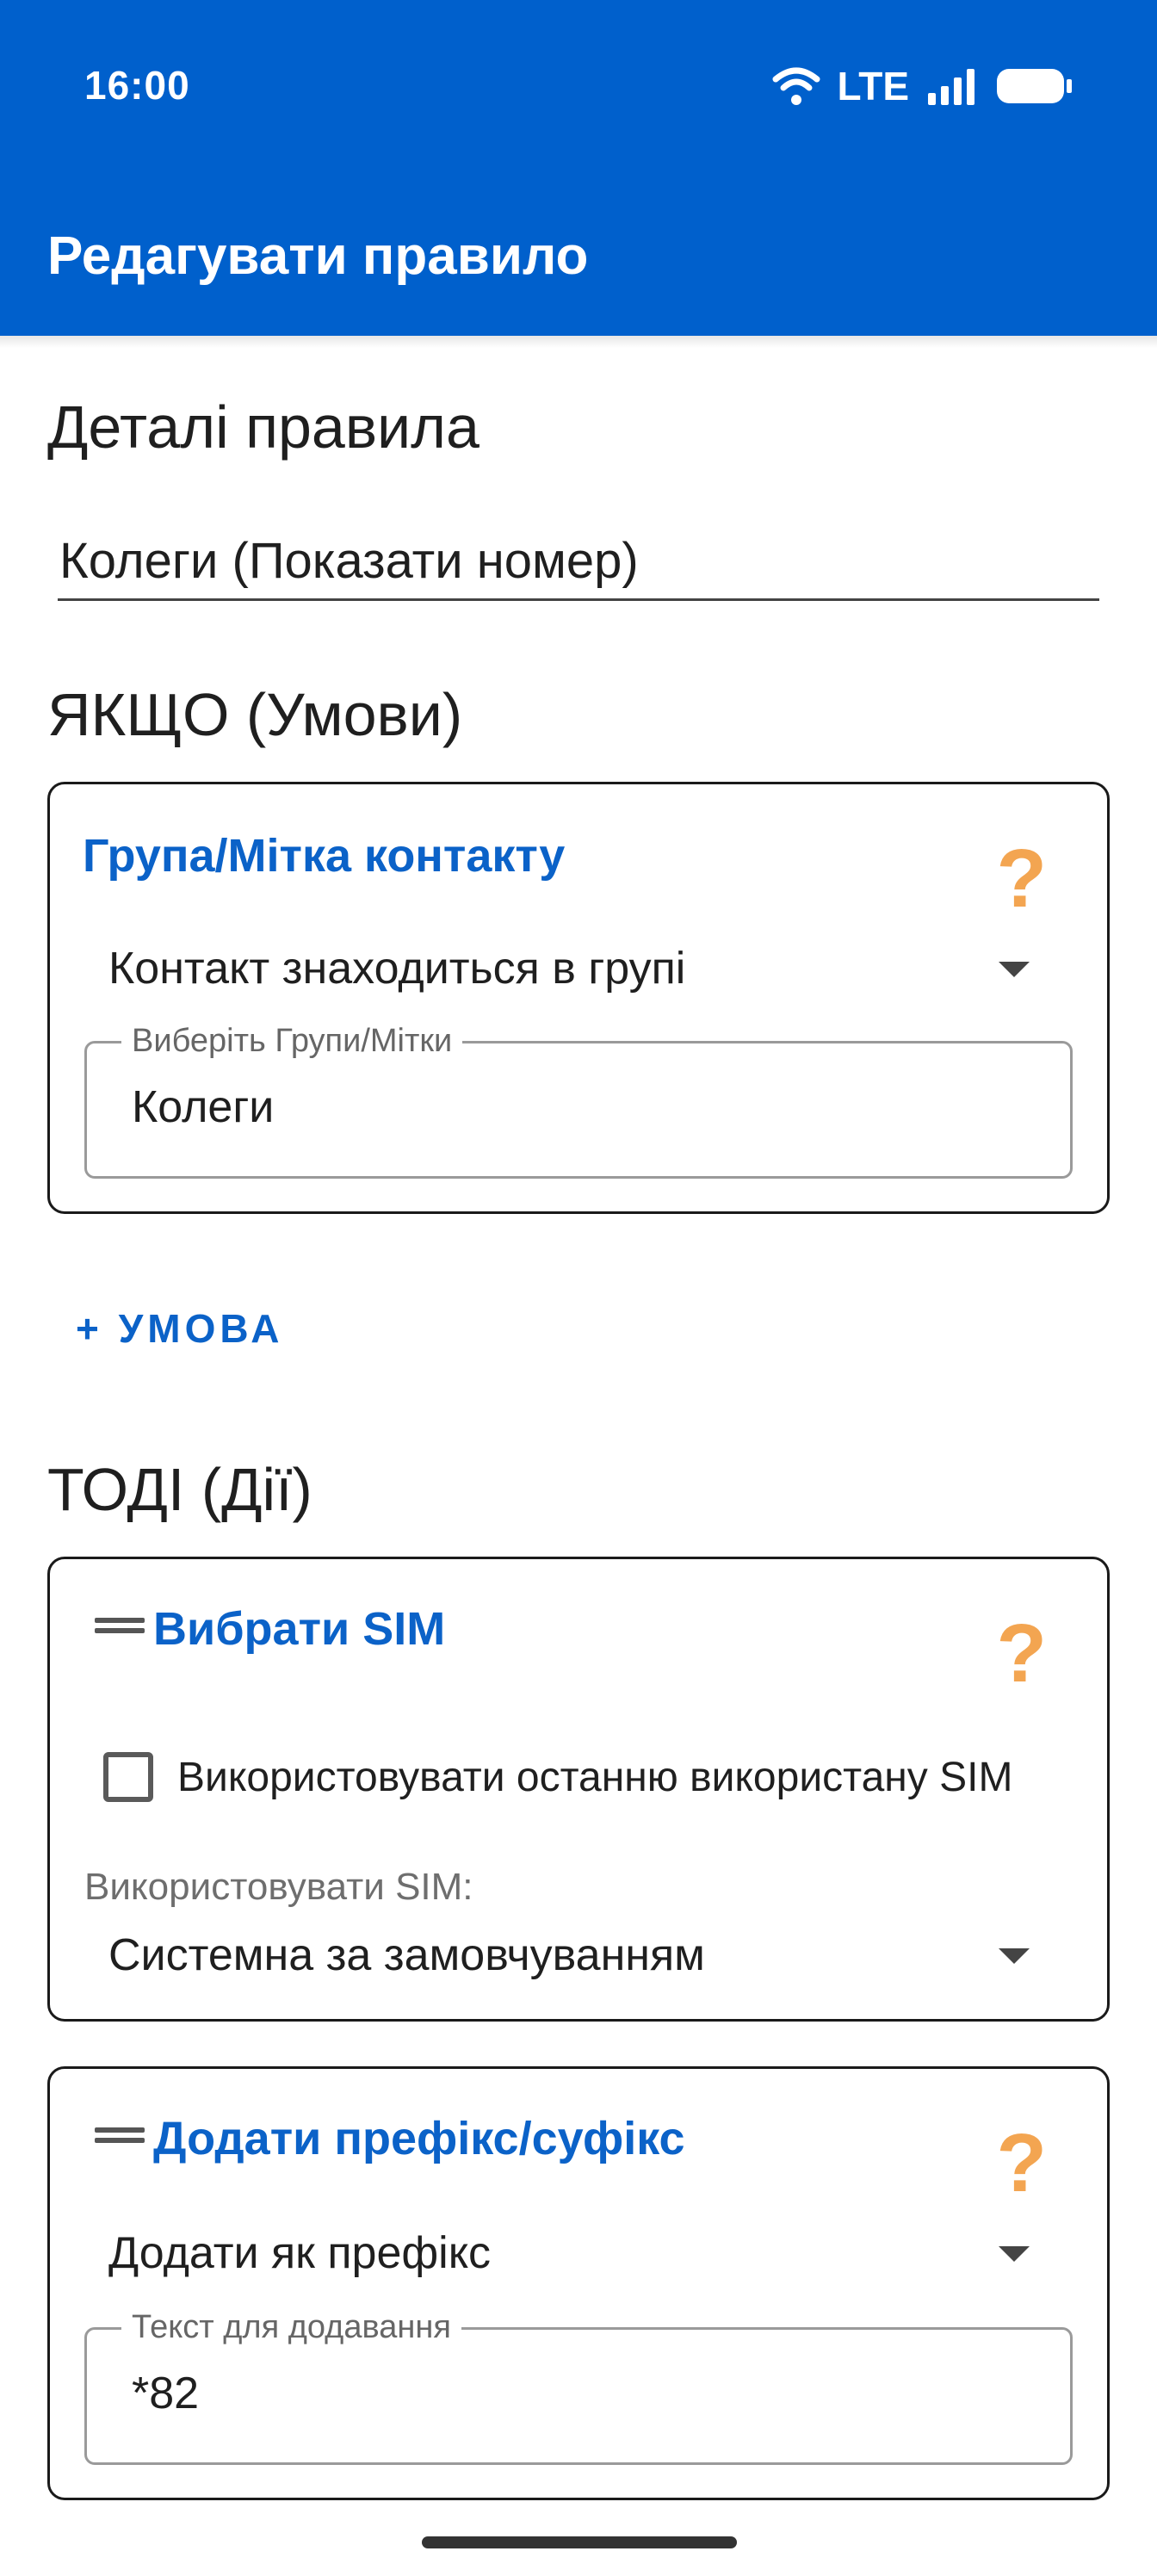 This screenshot has width=1157, height=2576. What do you see at coordinates (952, 86) in the screenshot?
I see `signal-icon` at bounding box center [952, 86].